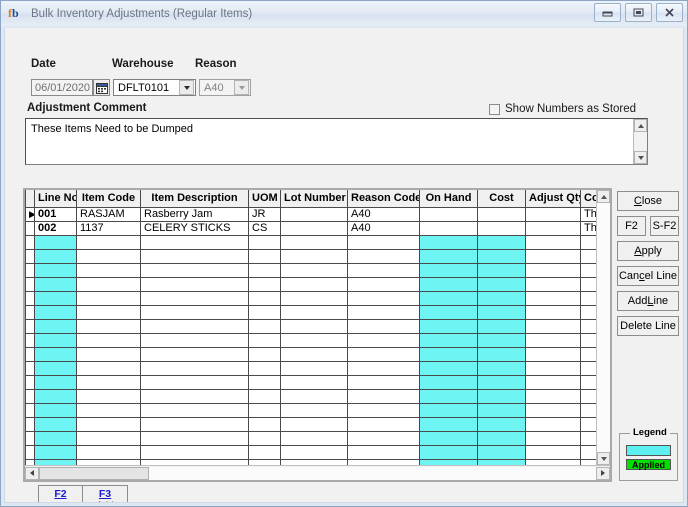 This screenshot has height=507, width=688. I want to click on fkey-add-items-button: F2 S-F2 Add Items, so click(60, 493).